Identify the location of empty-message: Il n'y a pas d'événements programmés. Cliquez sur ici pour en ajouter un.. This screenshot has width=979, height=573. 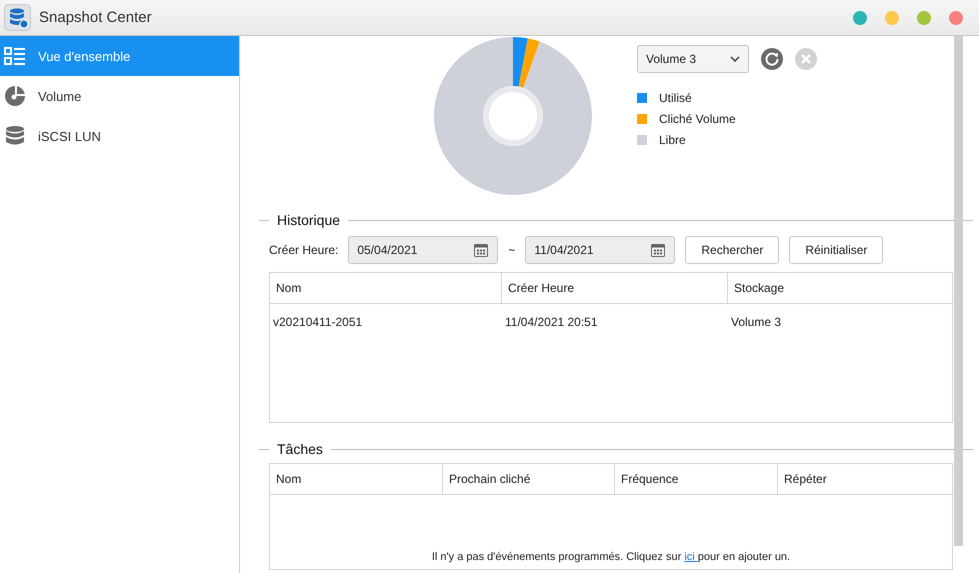
(611, 557).